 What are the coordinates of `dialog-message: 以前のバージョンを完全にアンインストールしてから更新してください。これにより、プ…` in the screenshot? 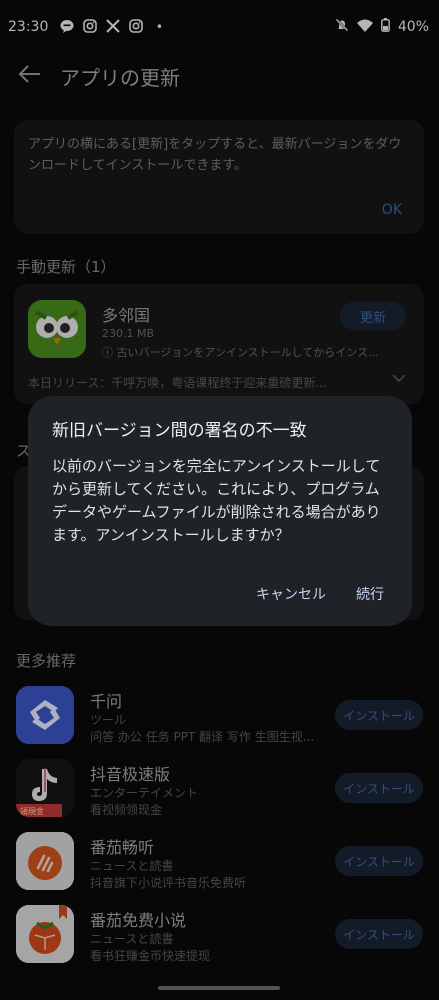 It's located at (216, 500).